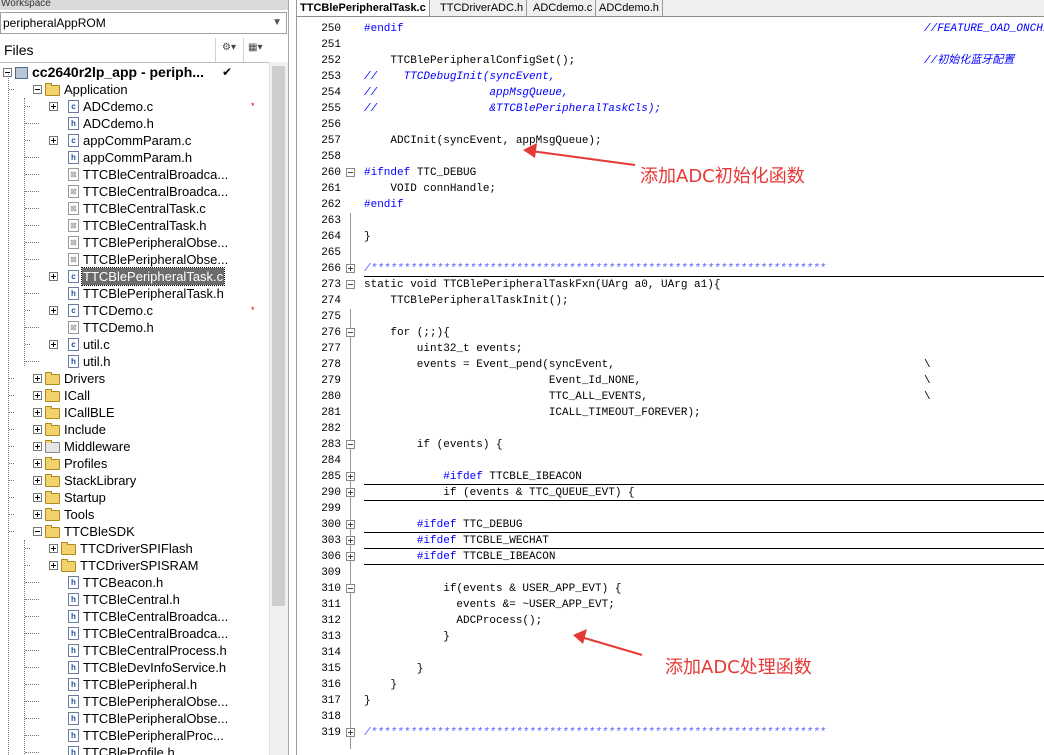  I want to click on tree-file: c util.c, so click(134, 344).